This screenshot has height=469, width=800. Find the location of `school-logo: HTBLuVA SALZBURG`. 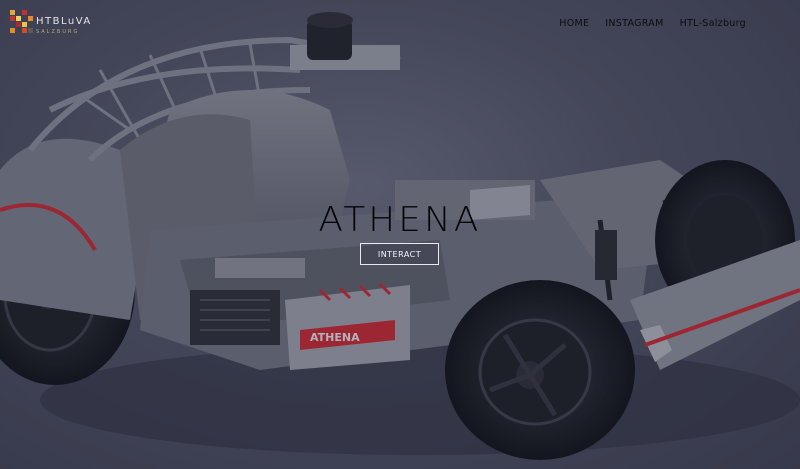

school-logo: HTBLuVA SALZBURG is located at coordinates (51, 23).